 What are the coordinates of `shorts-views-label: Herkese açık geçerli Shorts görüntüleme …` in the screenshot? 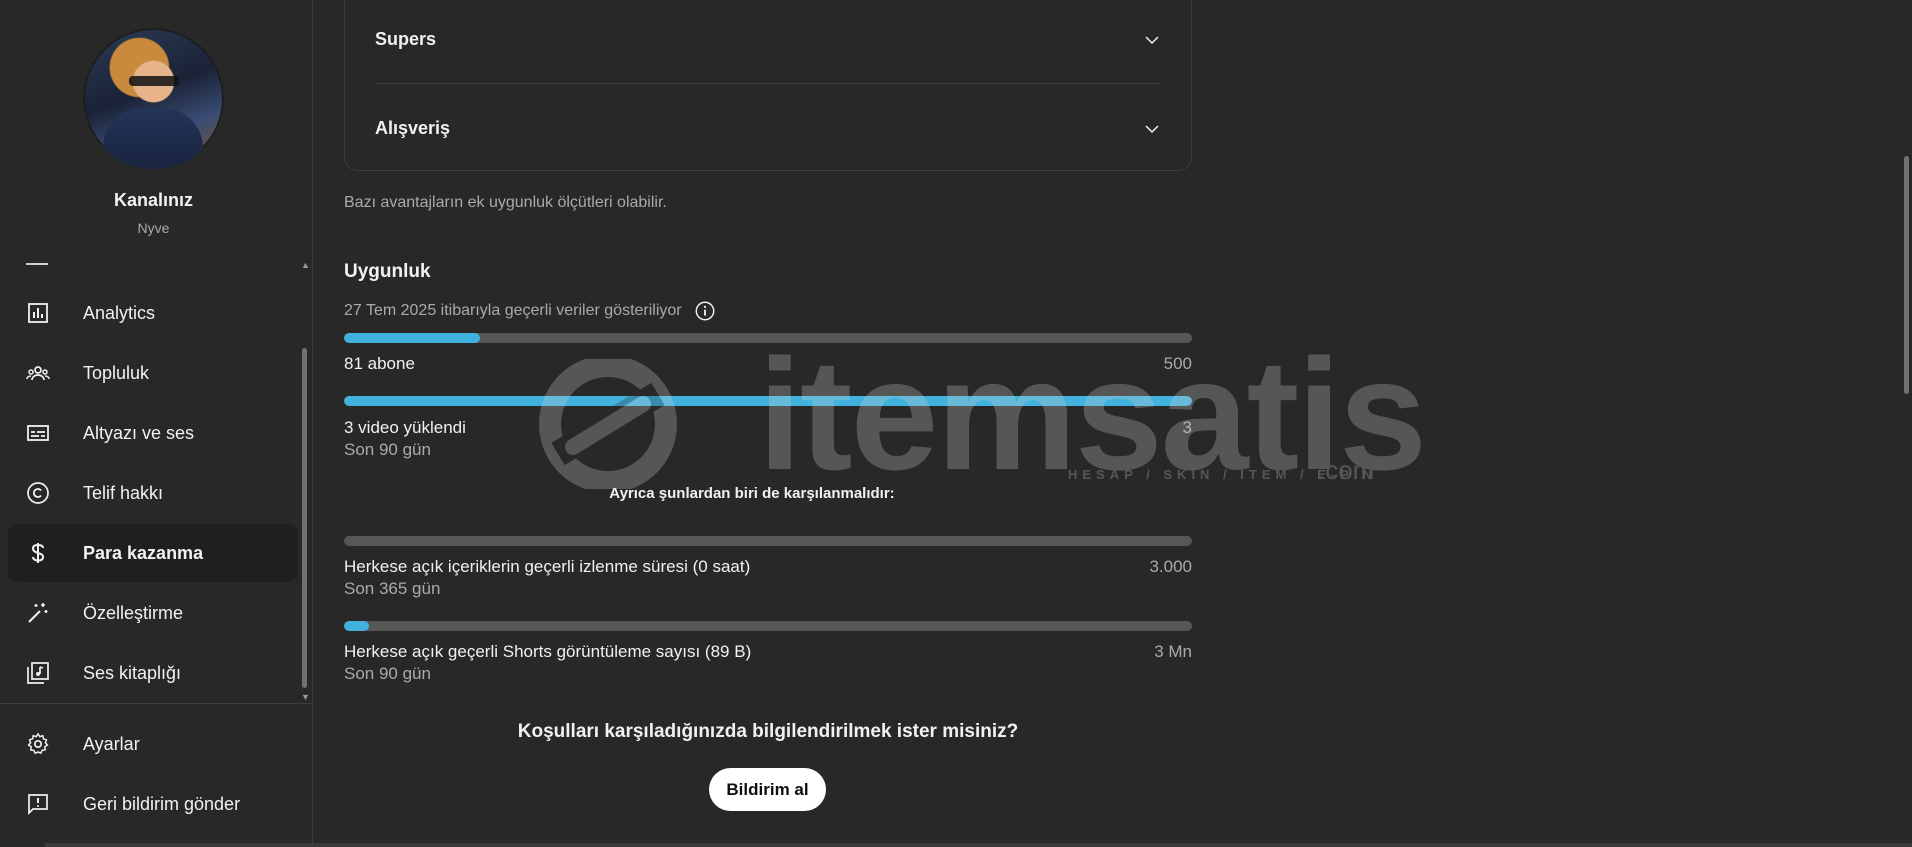 It's located at (548, 651).